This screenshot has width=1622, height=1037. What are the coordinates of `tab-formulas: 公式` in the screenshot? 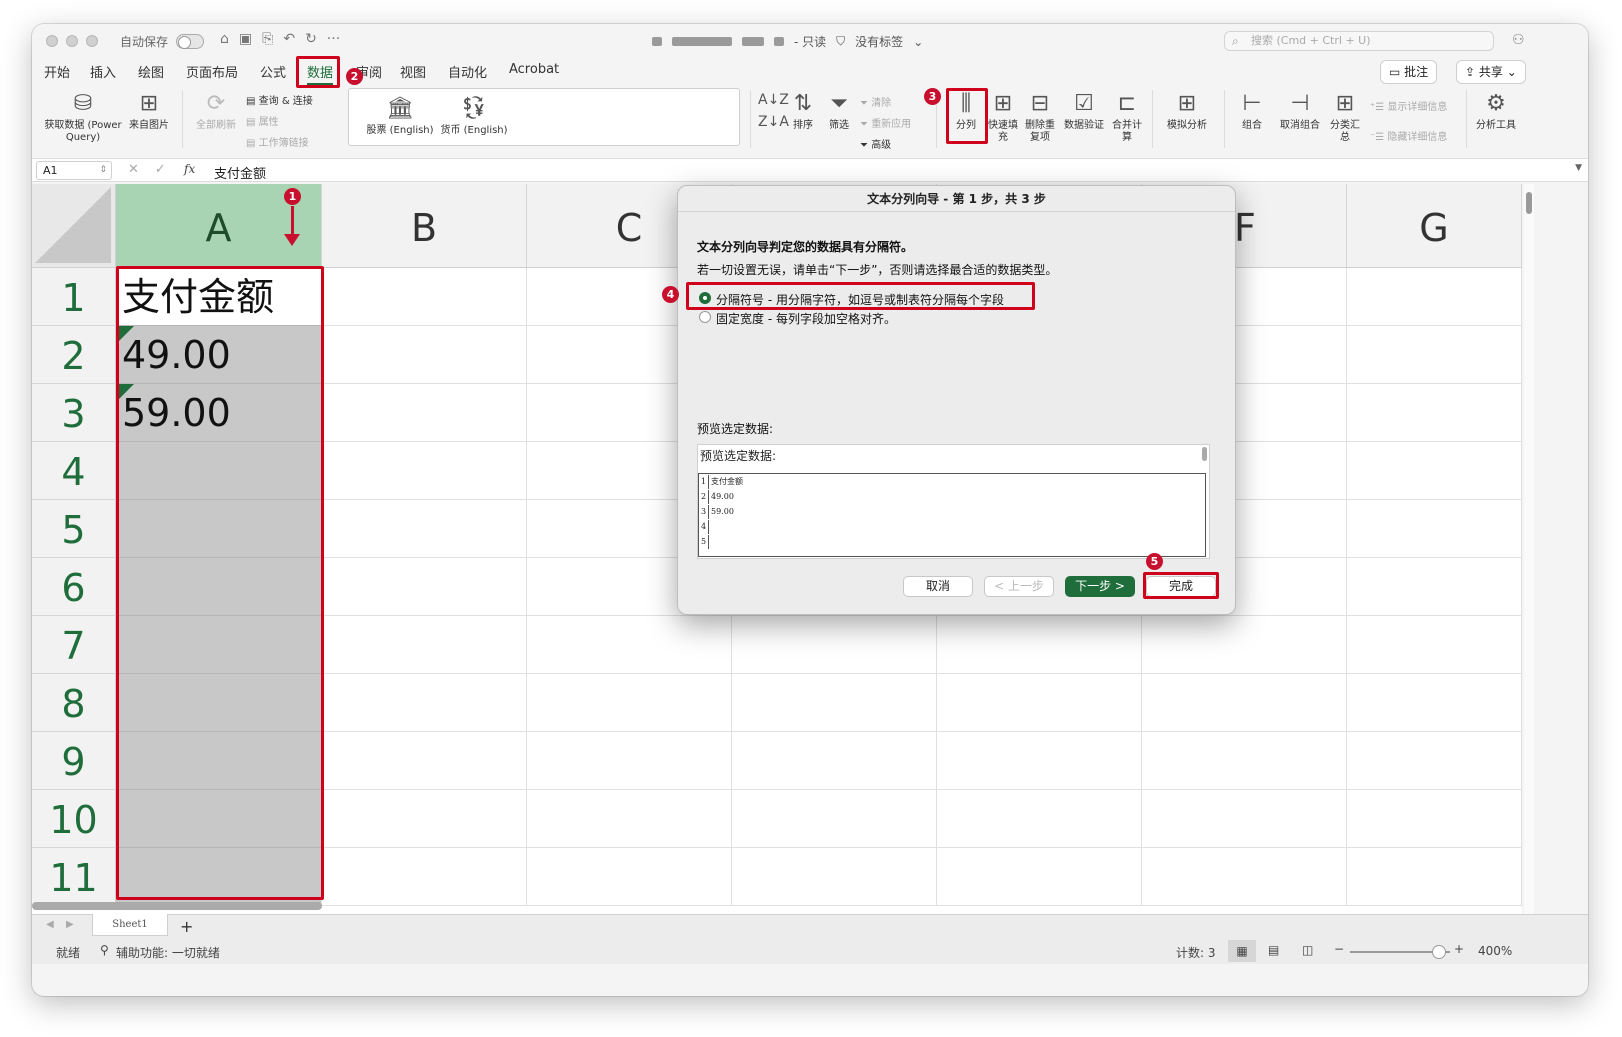 It's located at (273, 71).